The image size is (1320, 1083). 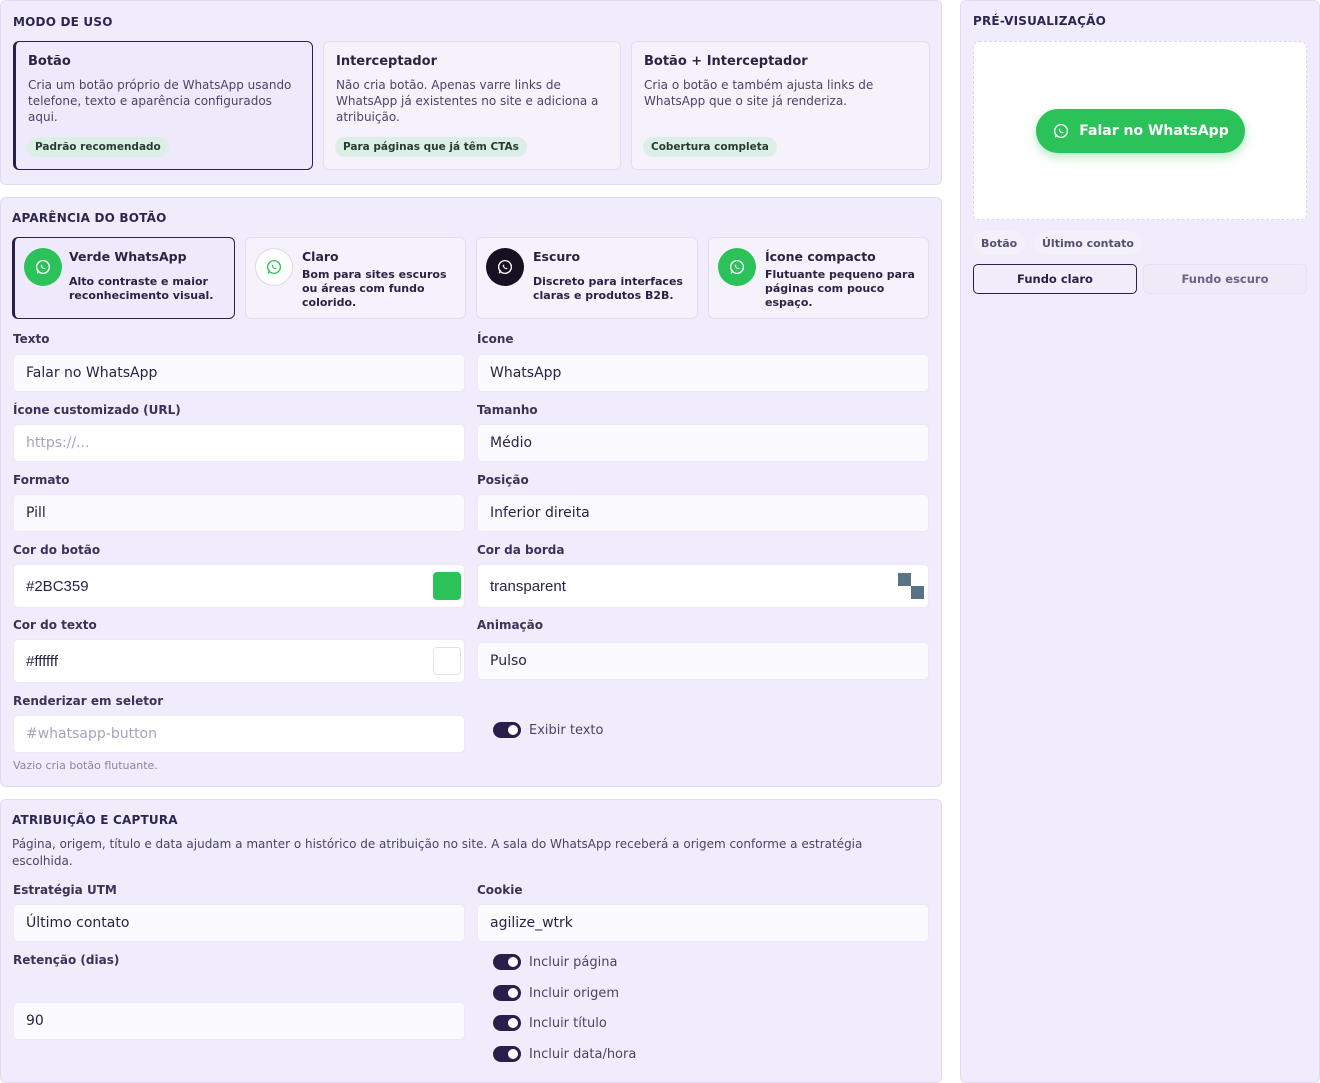 What do you see at coordinates (507, 1054) in the screenshot?
I see `include-datetime-toggle` at bounding box center [507, 1054].